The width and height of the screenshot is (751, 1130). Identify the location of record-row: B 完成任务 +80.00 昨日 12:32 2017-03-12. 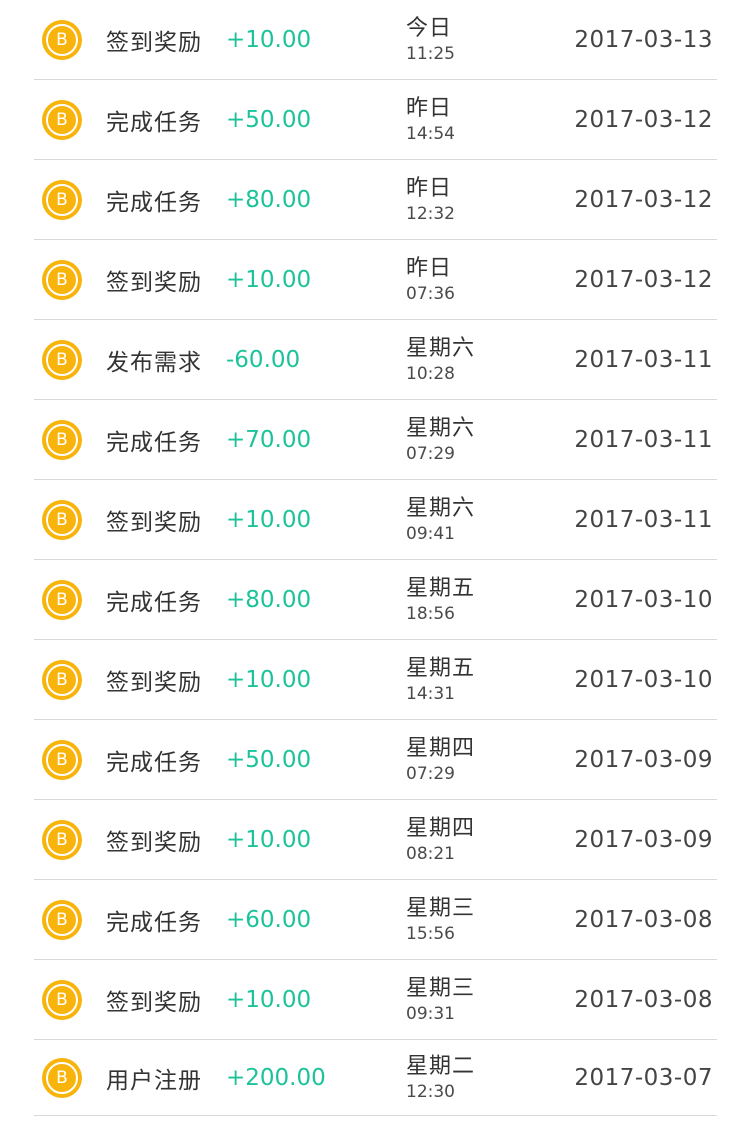
(375, 200).